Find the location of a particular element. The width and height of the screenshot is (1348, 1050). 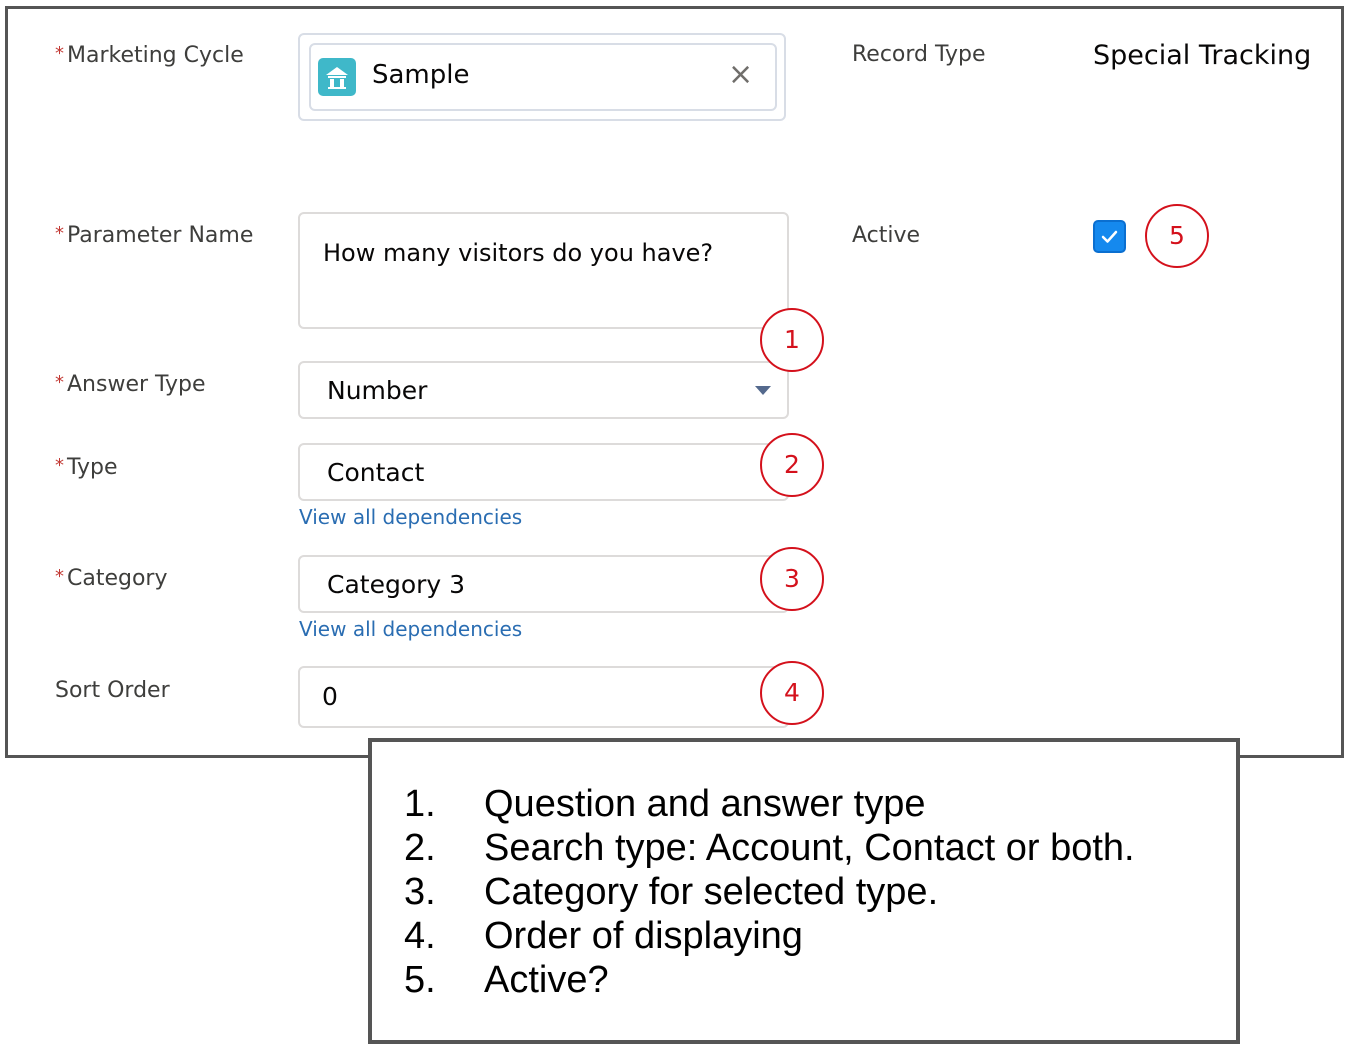

marketing-cycle-label: * Marketing Cycle is located at coordinates (149, 55).